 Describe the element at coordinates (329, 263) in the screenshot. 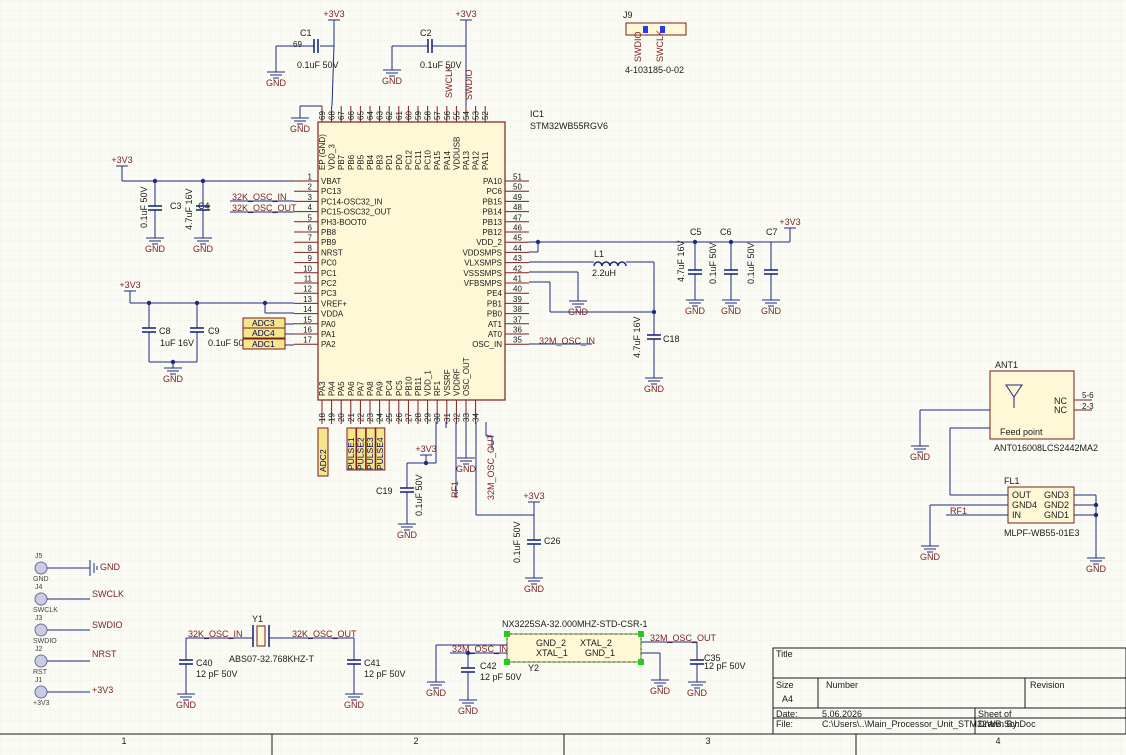

I see `pin-name: PC0` at that location.